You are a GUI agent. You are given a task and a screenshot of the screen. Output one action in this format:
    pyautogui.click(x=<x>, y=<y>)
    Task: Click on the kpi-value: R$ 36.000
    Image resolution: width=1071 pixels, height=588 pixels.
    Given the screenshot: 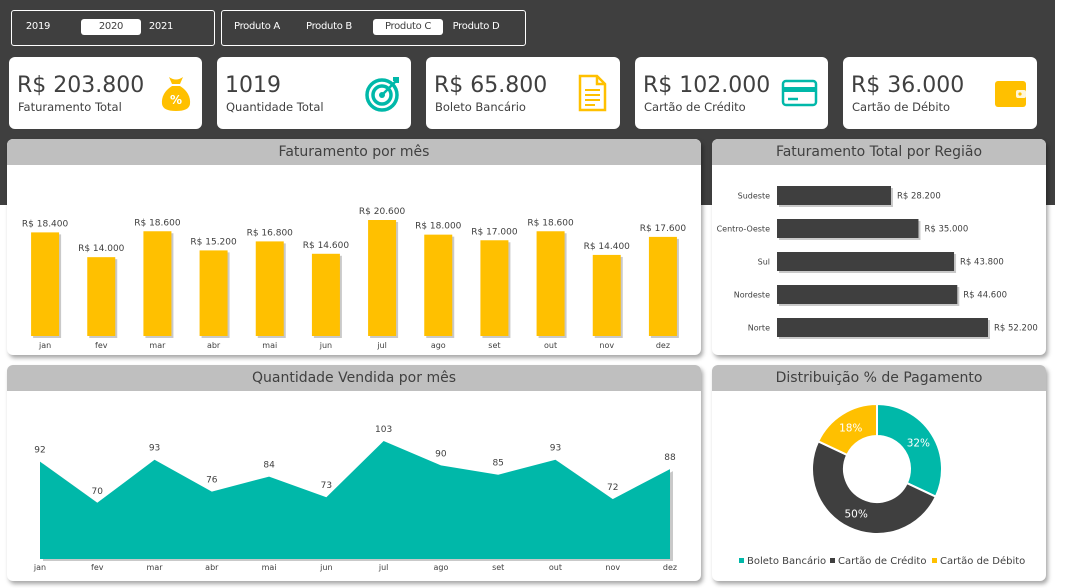 What is the action you would take?
    pyautogui.click(x=908, y=85)
    